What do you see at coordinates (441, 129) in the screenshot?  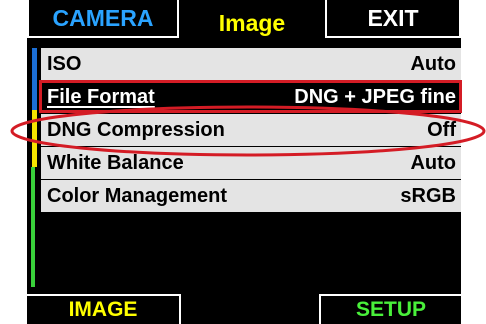 I see `menu-item-value: Off` at bounding box center [441, 129].